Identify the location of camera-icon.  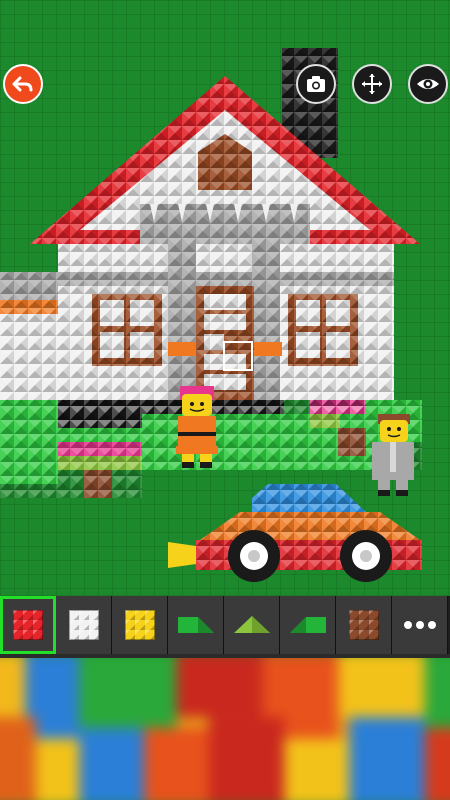
(316, 84).